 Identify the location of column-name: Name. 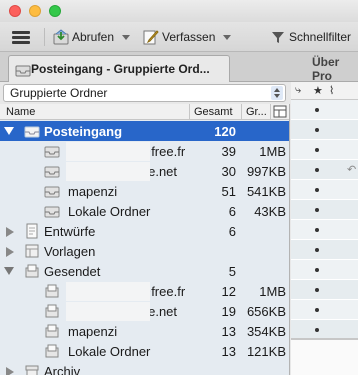
(20, 112).